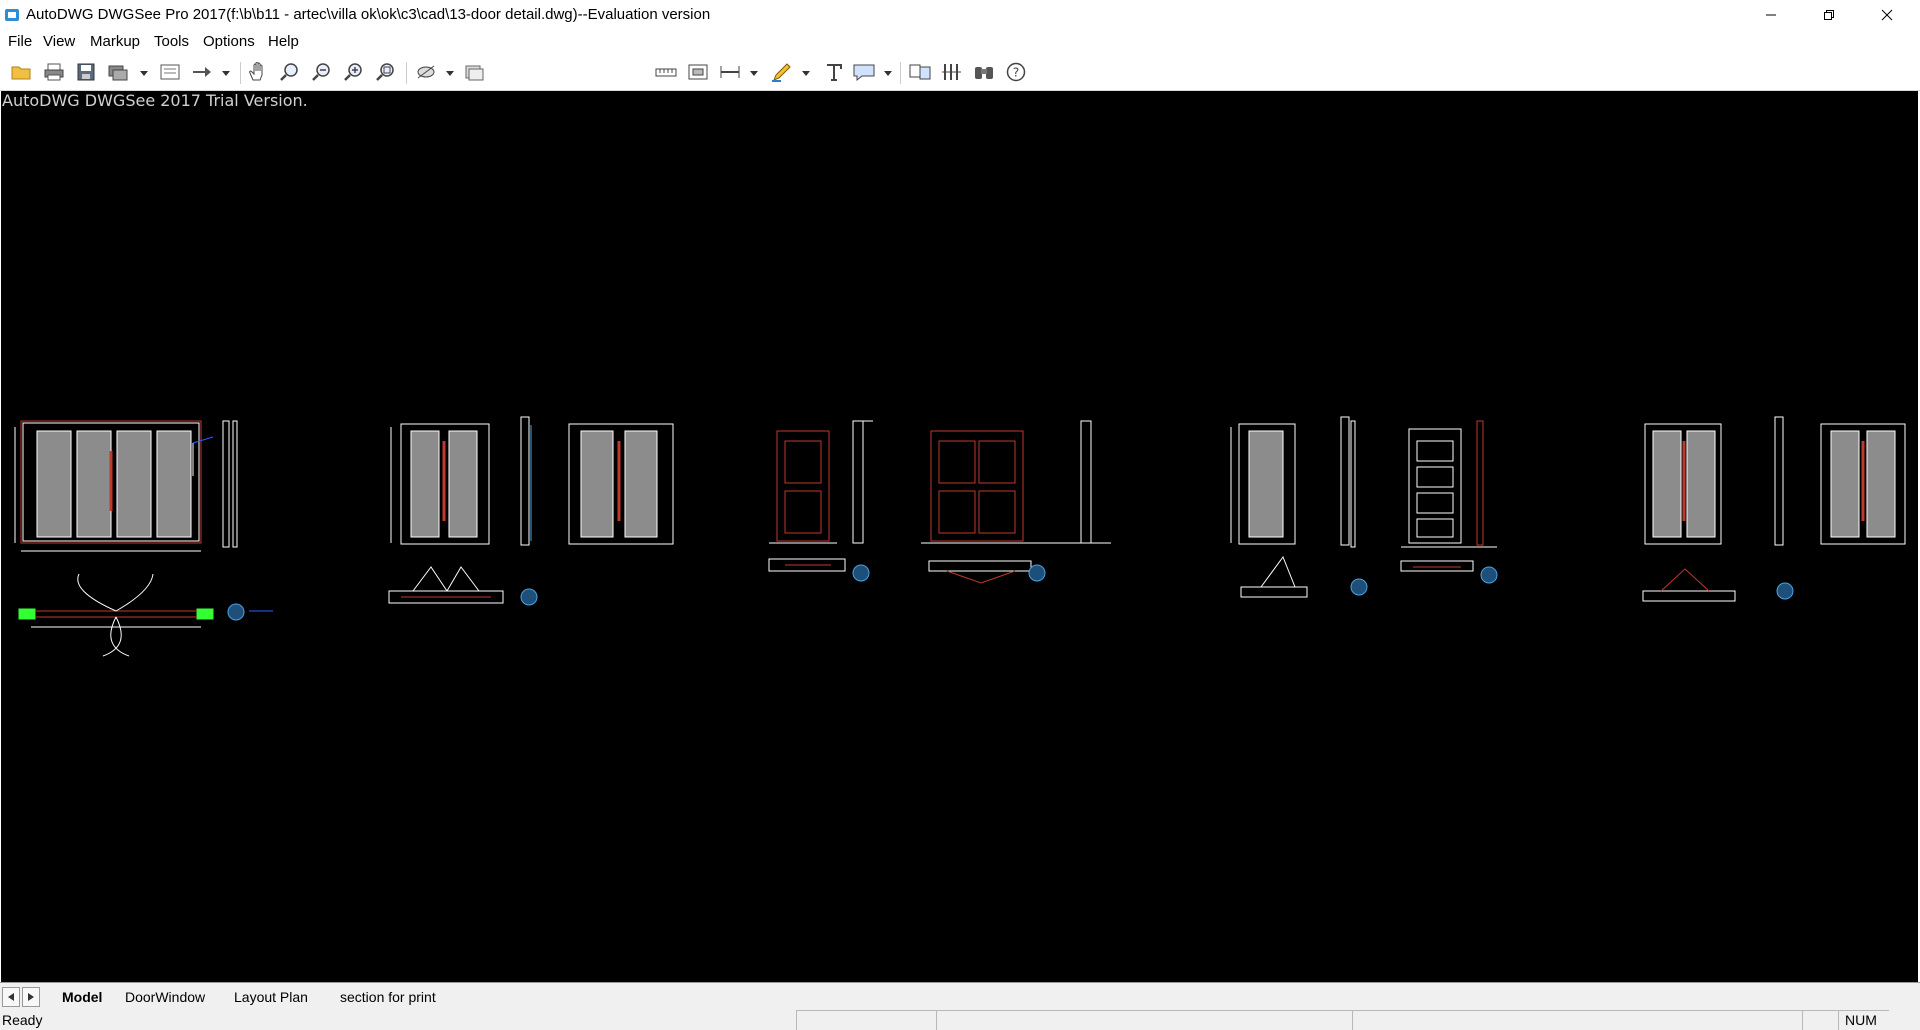 This screenshot has width=1920, height=1030. I want to click on compare-button, so click(920, 72).